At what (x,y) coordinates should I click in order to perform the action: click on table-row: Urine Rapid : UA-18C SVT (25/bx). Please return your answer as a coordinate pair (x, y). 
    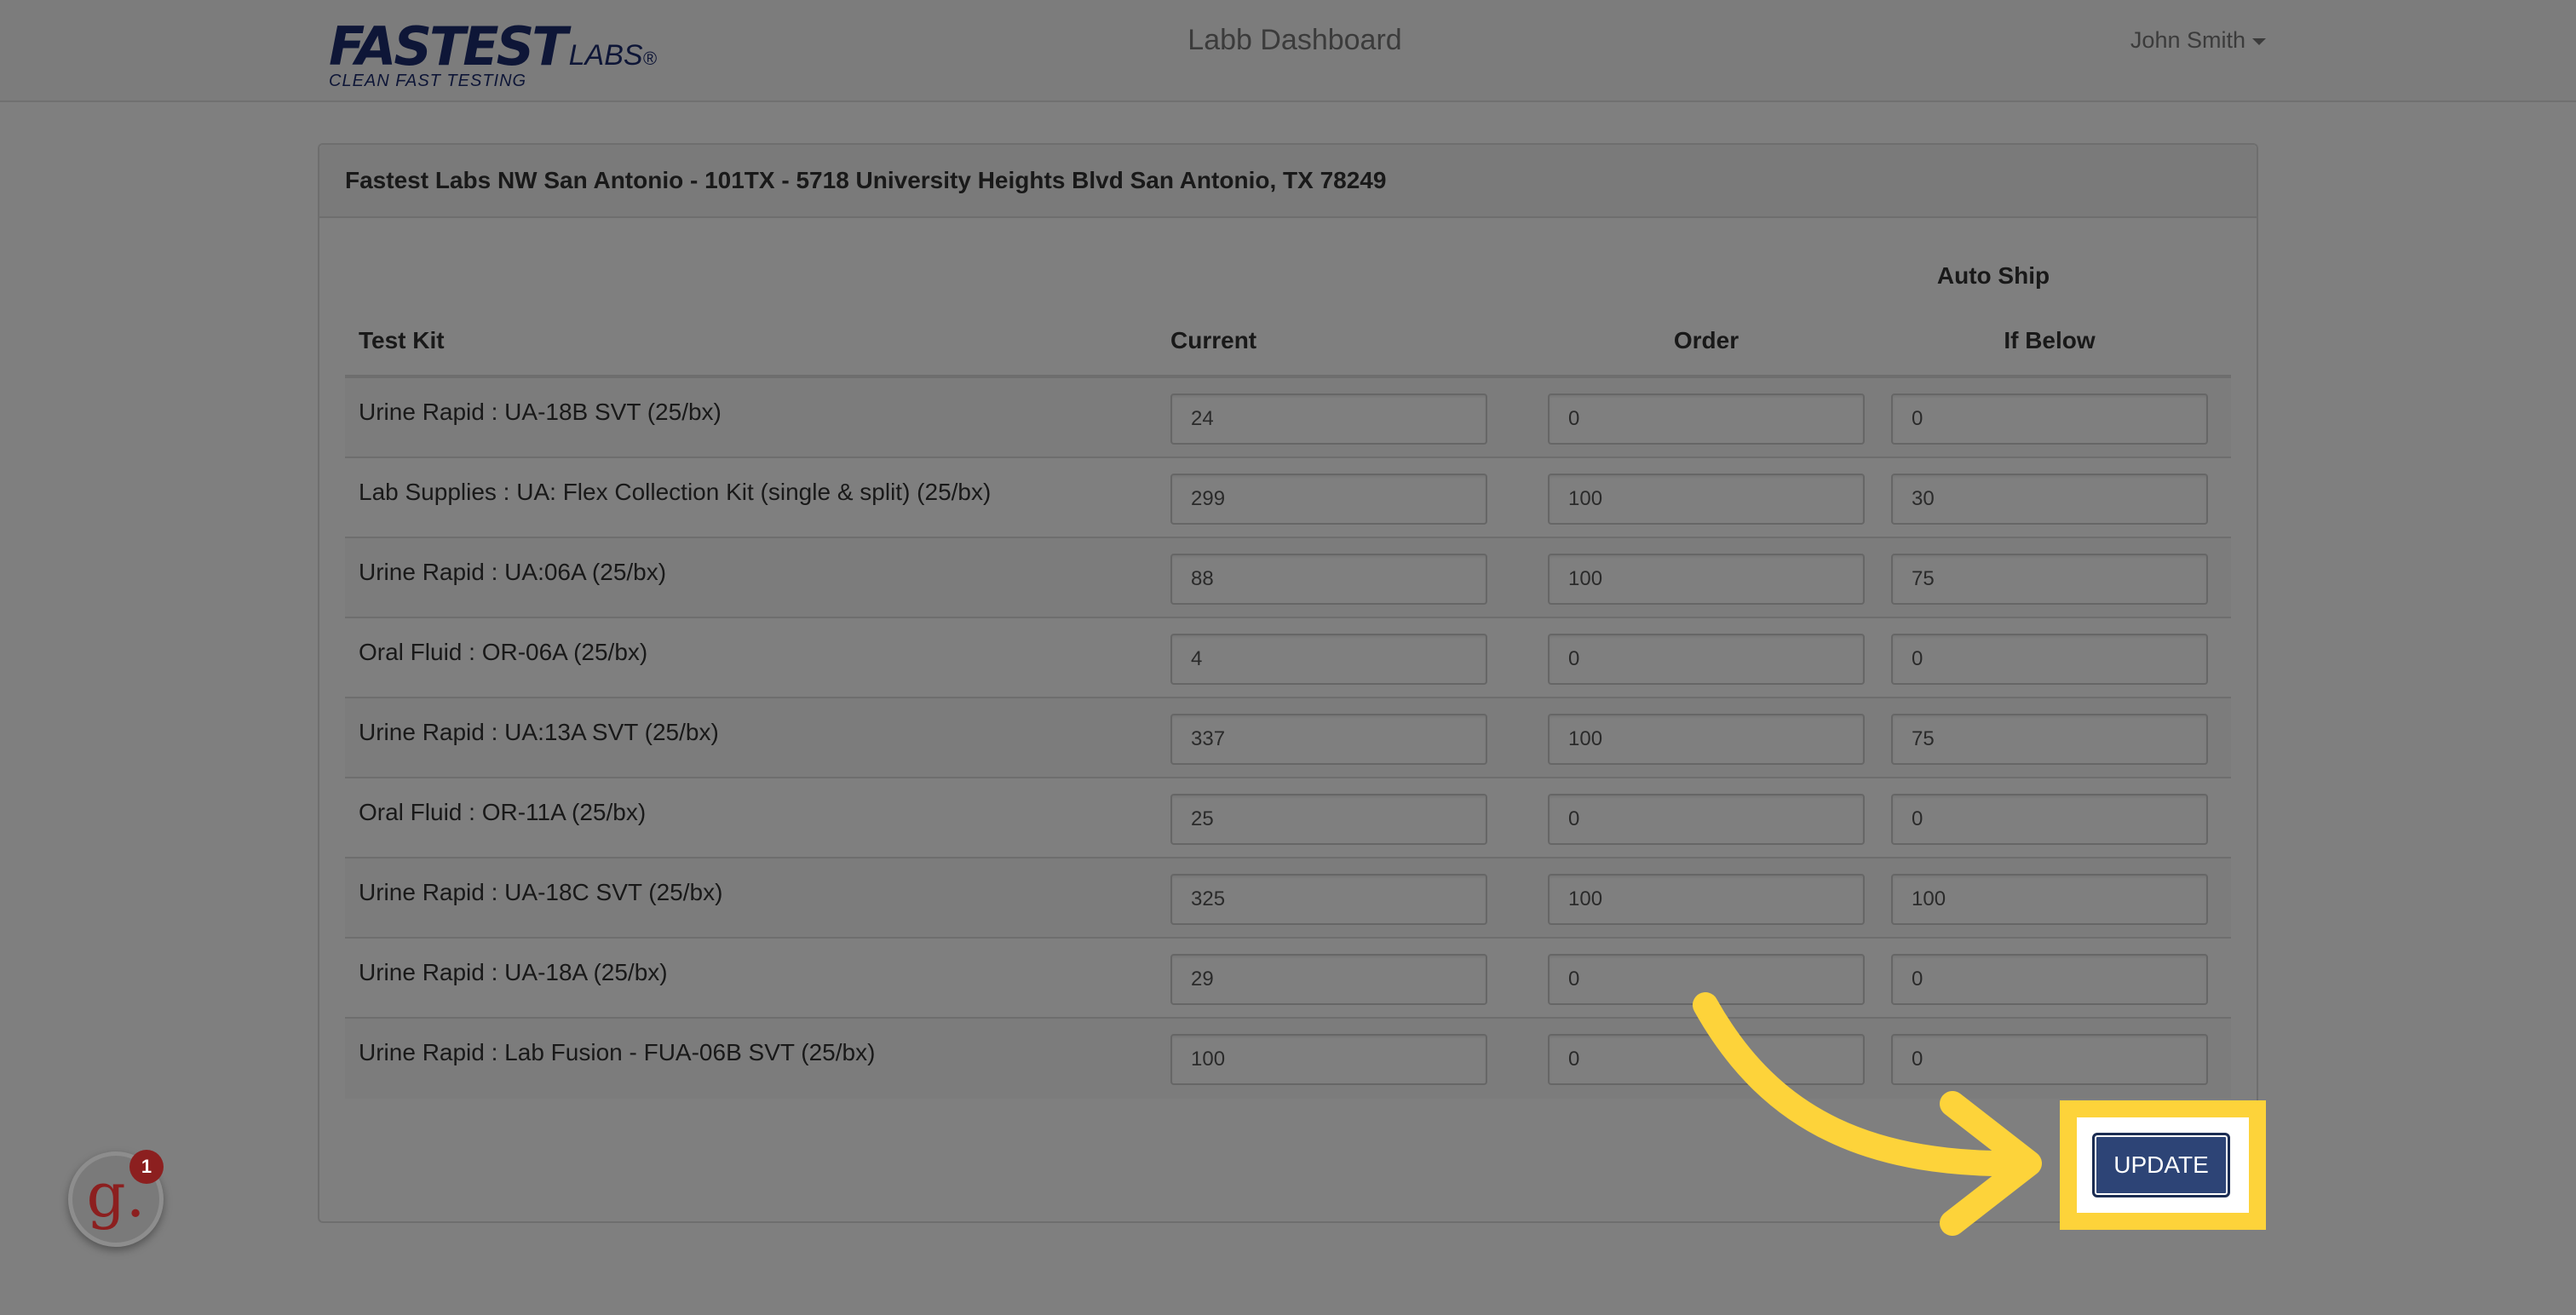
    Looking at the image, I should click on (1288, 898).